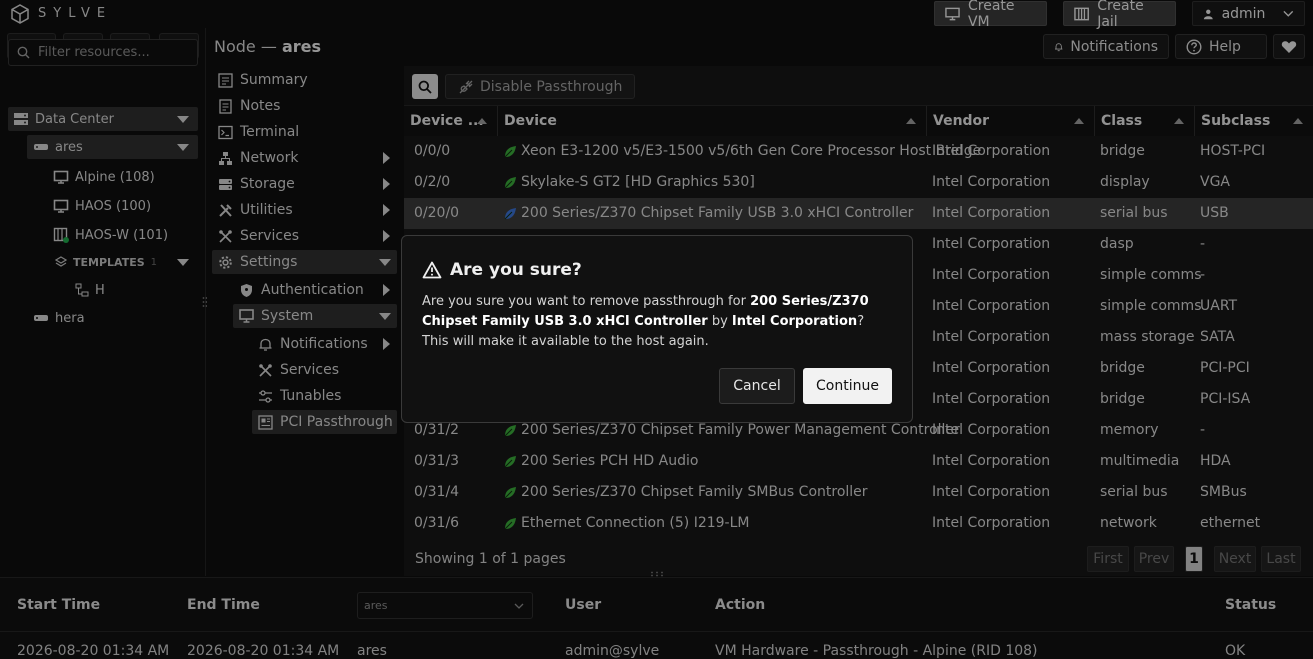 Image resolution: width=1313 pixels, height=659 pixels. What do you see at coordinates (794, 321) in the screenshot?
I see `dialog-vendor-name: Intel Corporation` at bounding box center [794, 321].